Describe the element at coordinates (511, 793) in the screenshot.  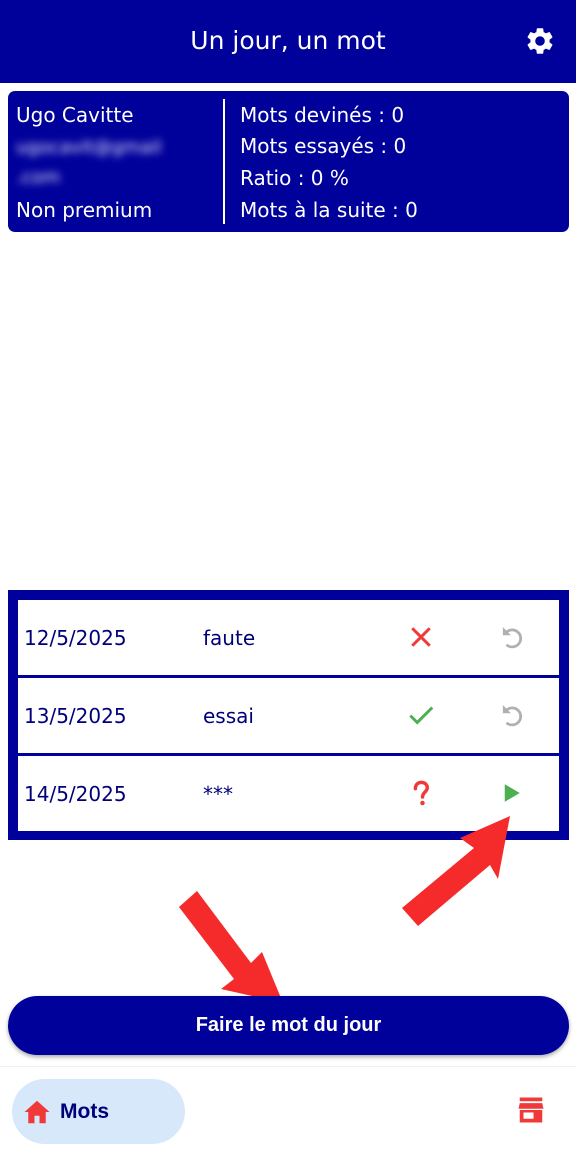
I see `play-icon` at that location.